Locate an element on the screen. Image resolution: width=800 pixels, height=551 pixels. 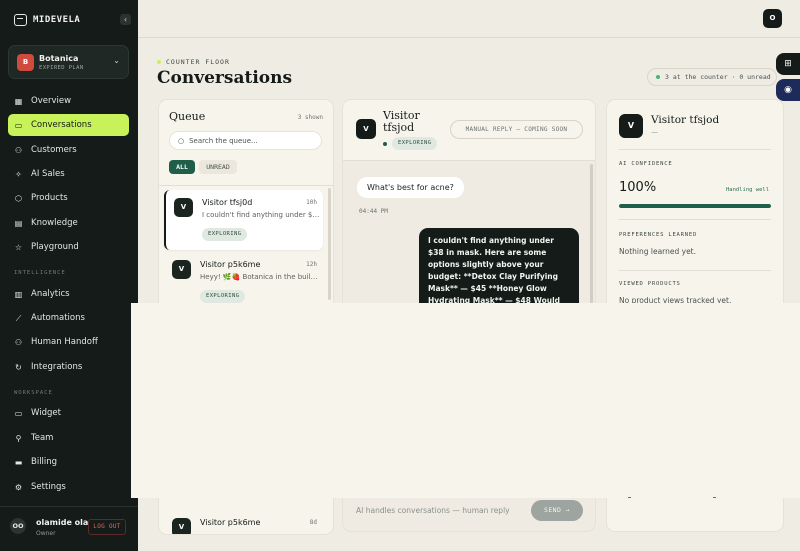
sidebar-item-knowledge: ▤ Knowledge is located at coordinates (68, 223).